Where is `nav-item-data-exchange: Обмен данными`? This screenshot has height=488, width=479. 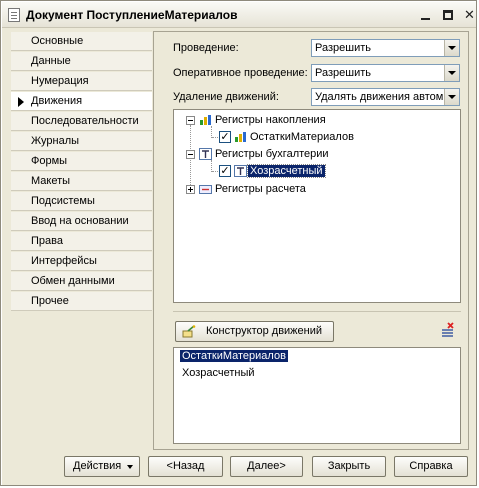 nav-item-data-exchange: Обмен данными is located at coordinates (81, 281).